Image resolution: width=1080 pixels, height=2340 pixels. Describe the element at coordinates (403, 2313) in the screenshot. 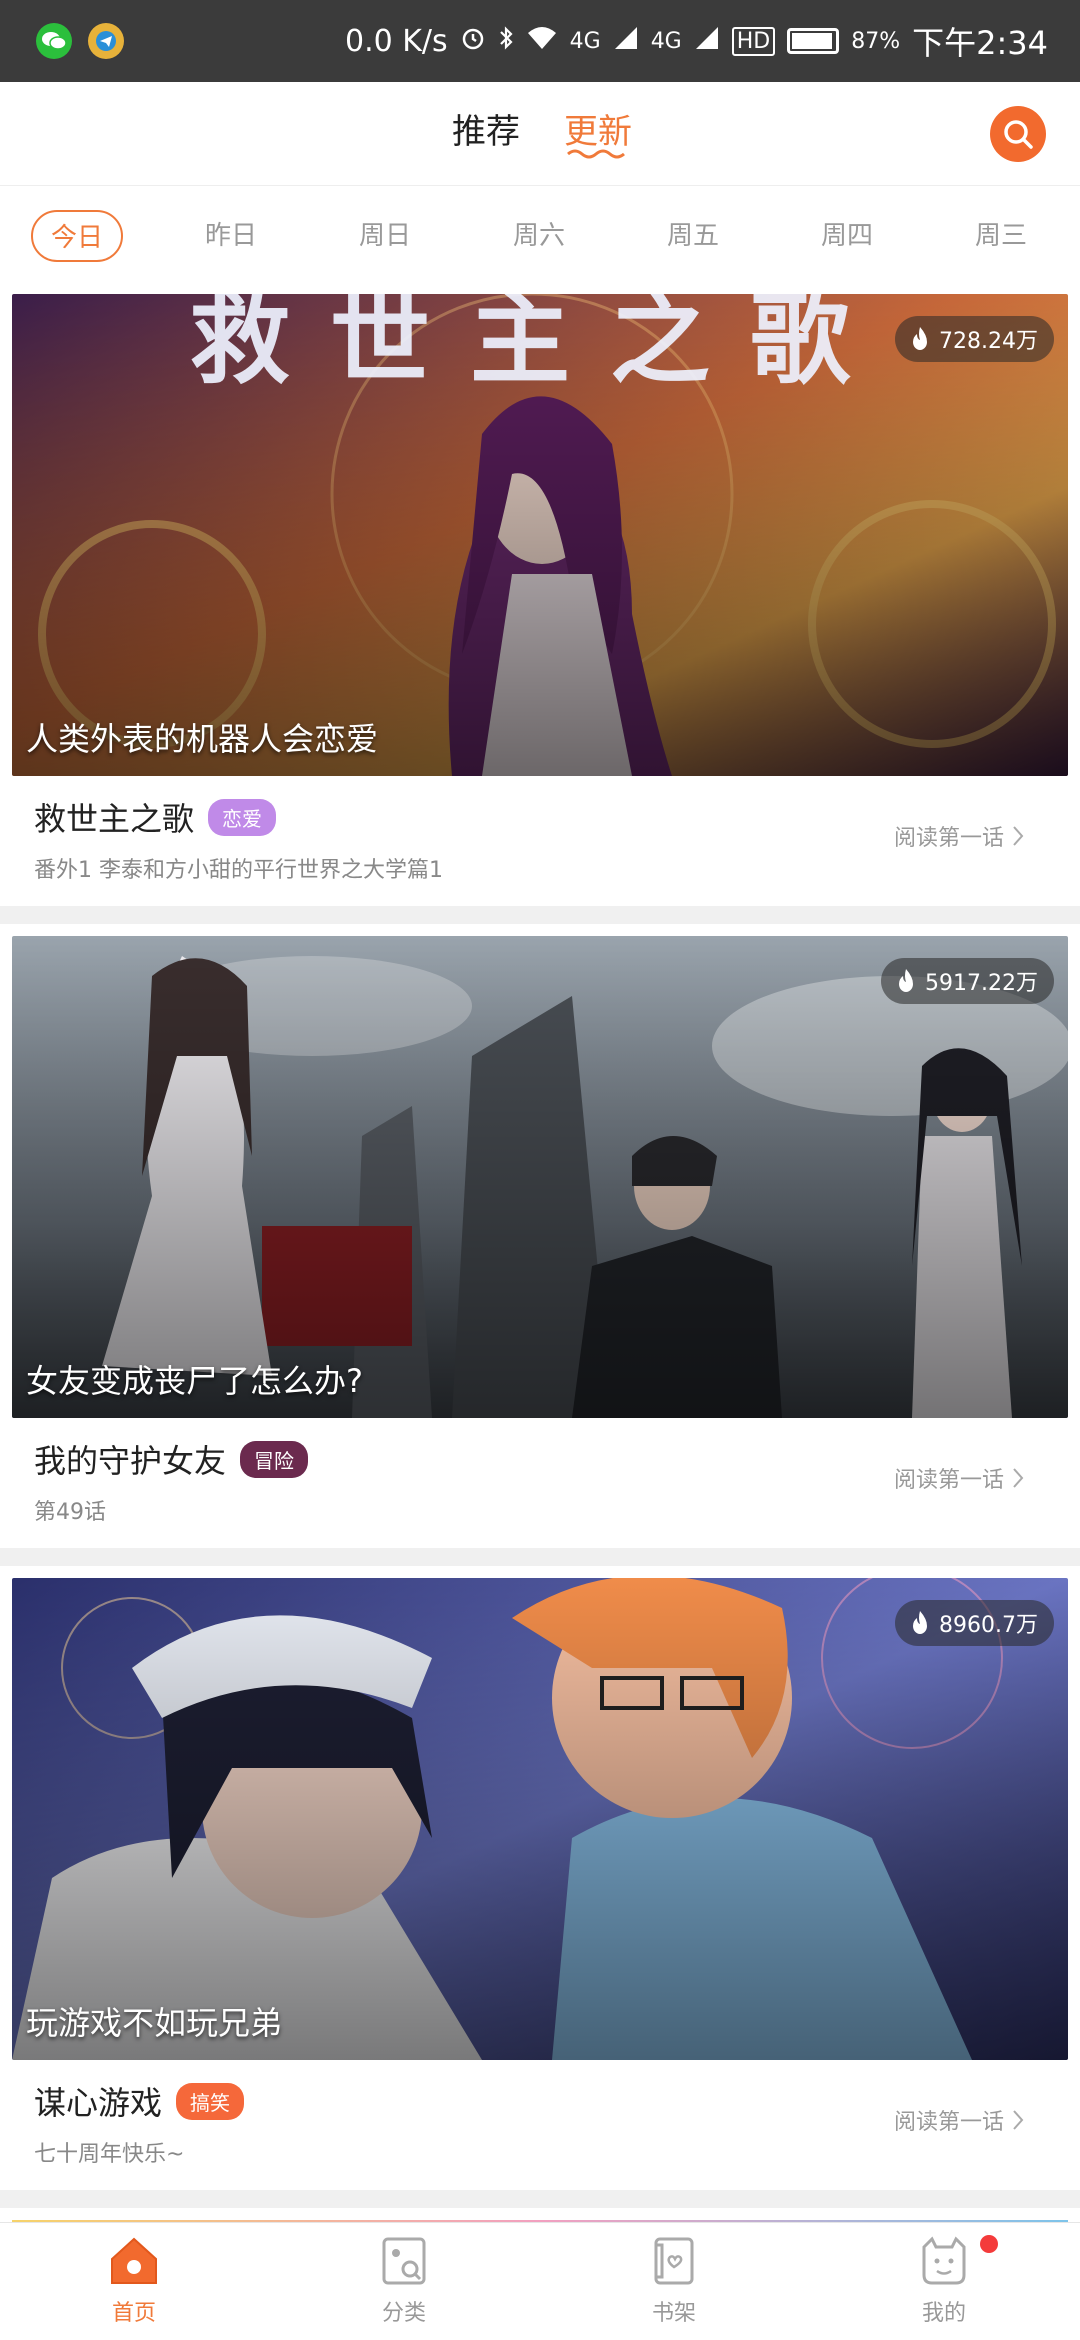

I see `nav-category-label: 分类` at that location.